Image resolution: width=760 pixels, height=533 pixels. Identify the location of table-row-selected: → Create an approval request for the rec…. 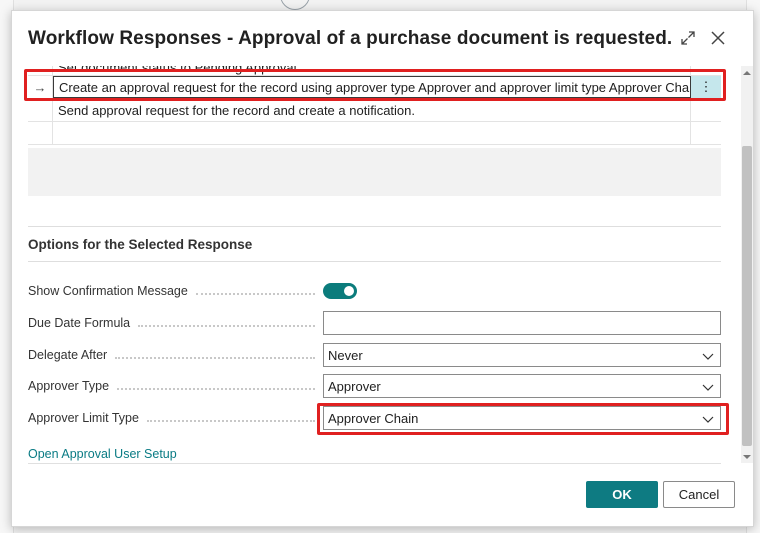
(374, 87).